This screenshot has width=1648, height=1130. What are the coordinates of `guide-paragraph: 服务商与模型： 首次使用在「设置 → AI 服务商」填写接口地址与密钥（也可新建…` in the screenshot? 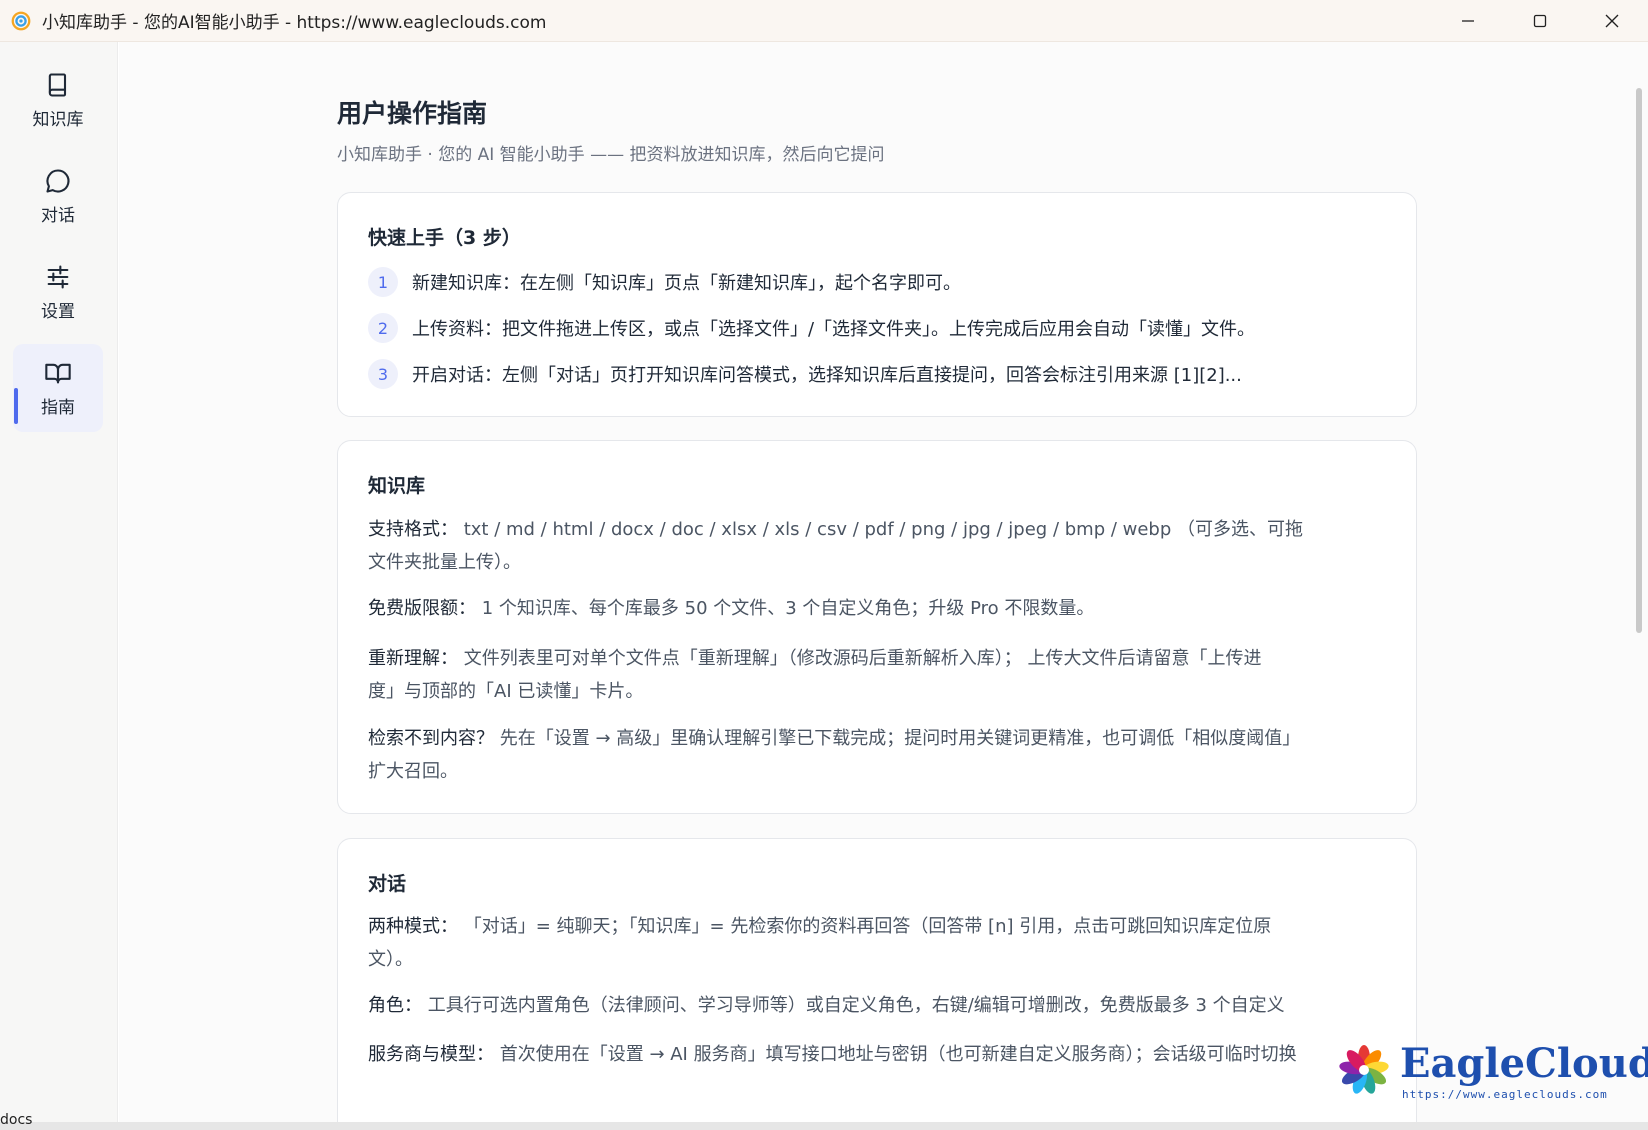 It's located at (873, 1054).